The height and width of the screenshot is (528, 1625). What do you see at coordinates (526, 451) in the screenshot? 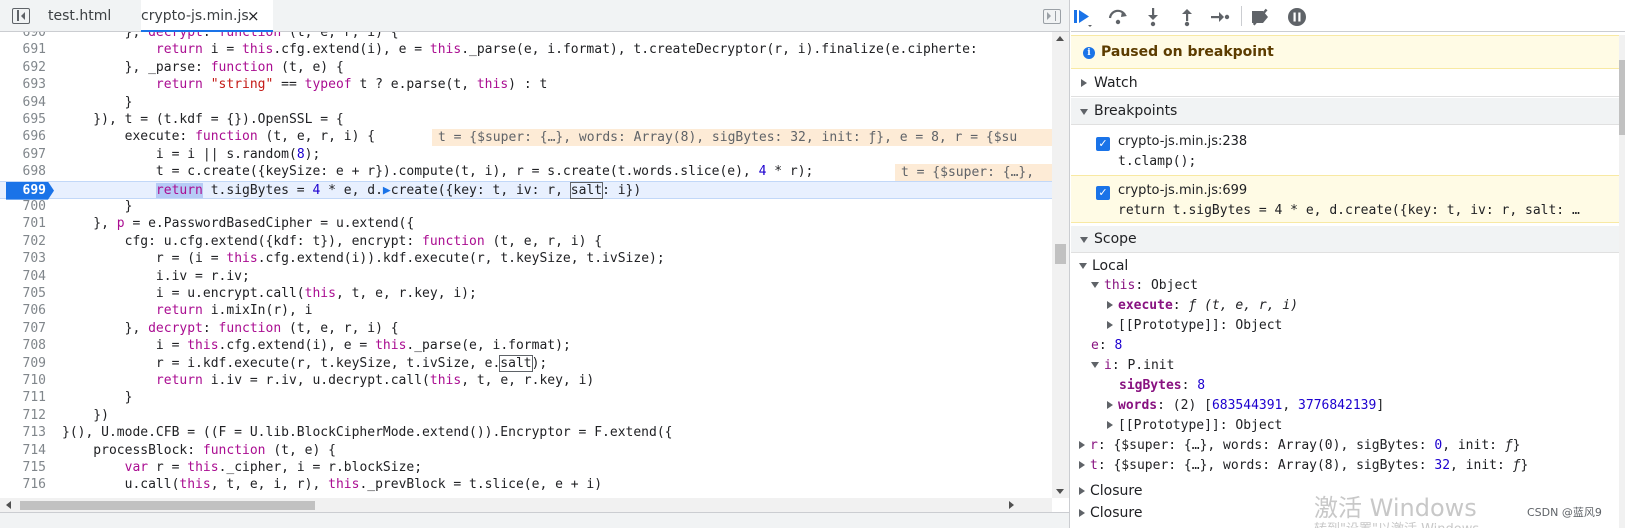
I see `code-line: 714 processBlock: function (t, e) {` at bounding box center [526, 451].